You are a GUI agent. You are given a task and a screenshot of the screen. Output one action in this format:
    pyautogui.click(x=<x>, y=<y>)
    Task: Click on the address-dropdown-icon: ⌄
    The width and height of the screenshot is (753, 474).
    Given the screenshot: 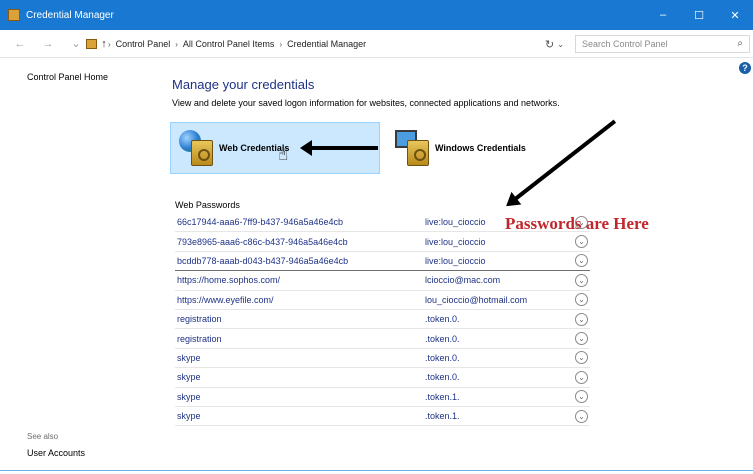 What is the action you would take?
    pyautogui.click(x=560, y=44)
    